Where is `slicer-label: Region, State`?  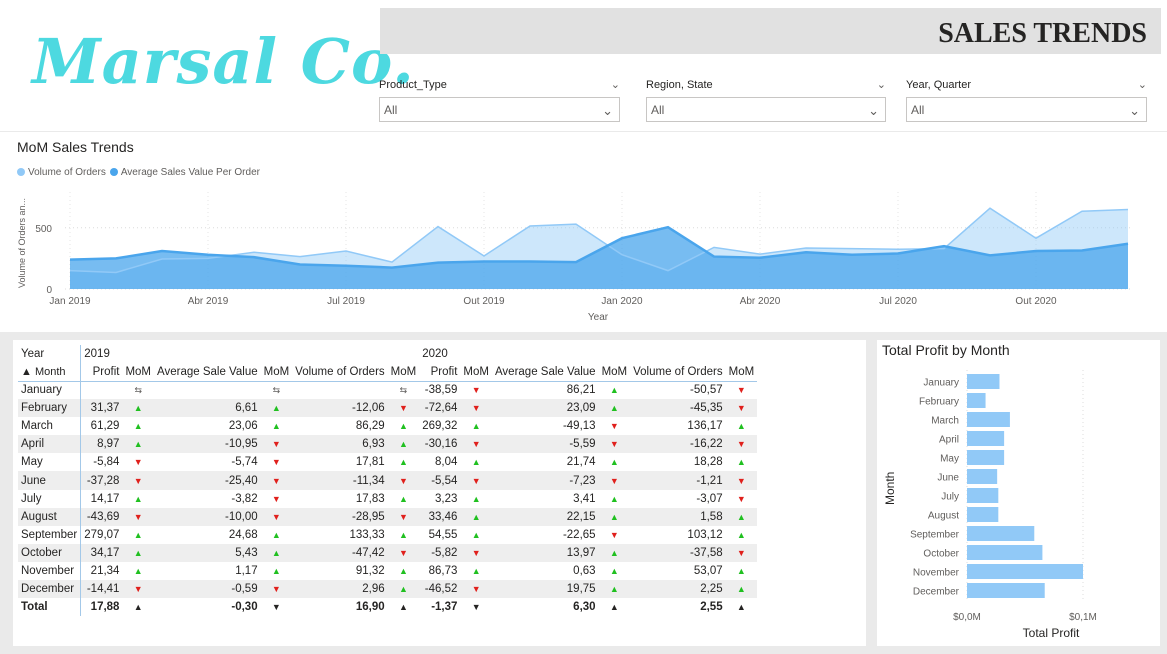
slicer-label: Region, State is located at coordinates (679, 85).